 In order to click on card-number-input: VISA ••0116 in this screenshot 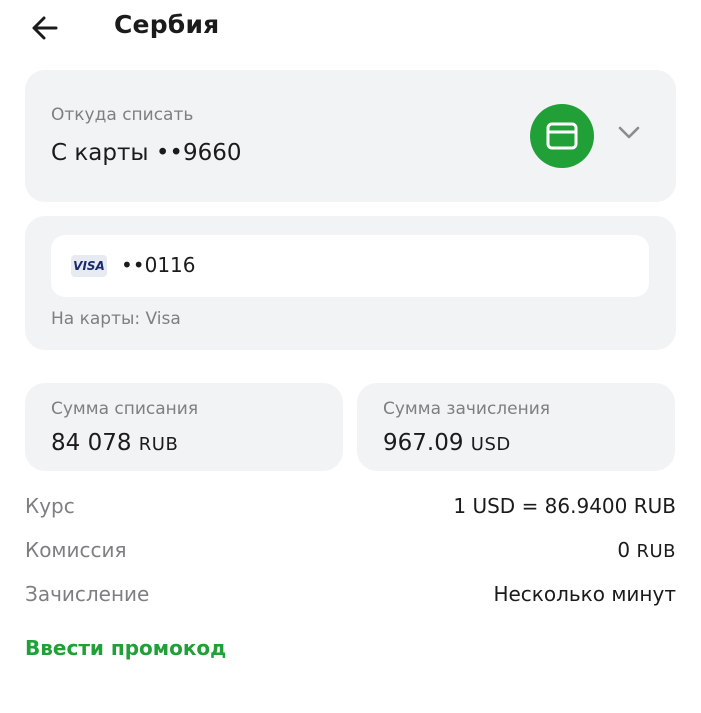, I will do `click(350, 266)`.